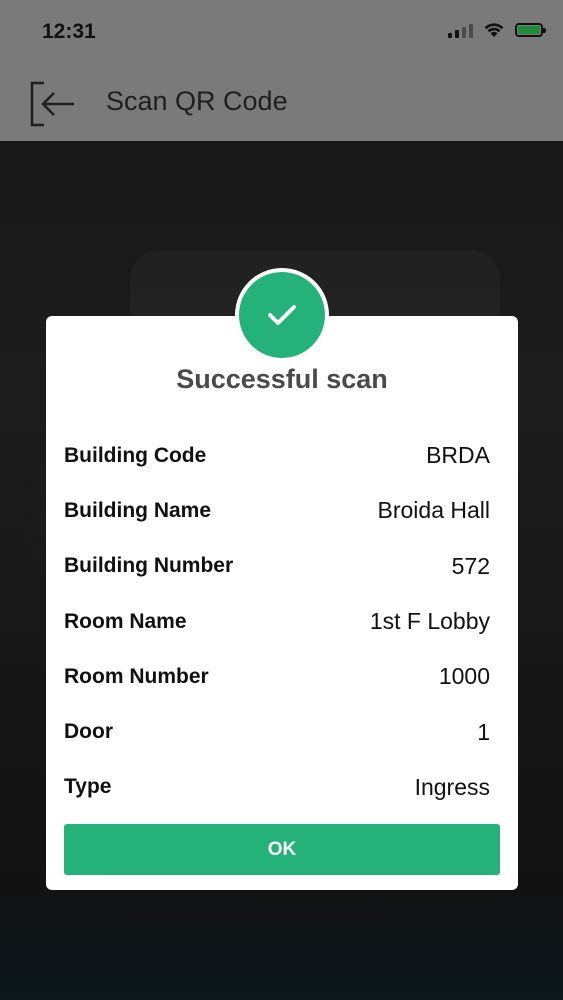  I want to click on camera-preview-bottom, so click(281, 945).